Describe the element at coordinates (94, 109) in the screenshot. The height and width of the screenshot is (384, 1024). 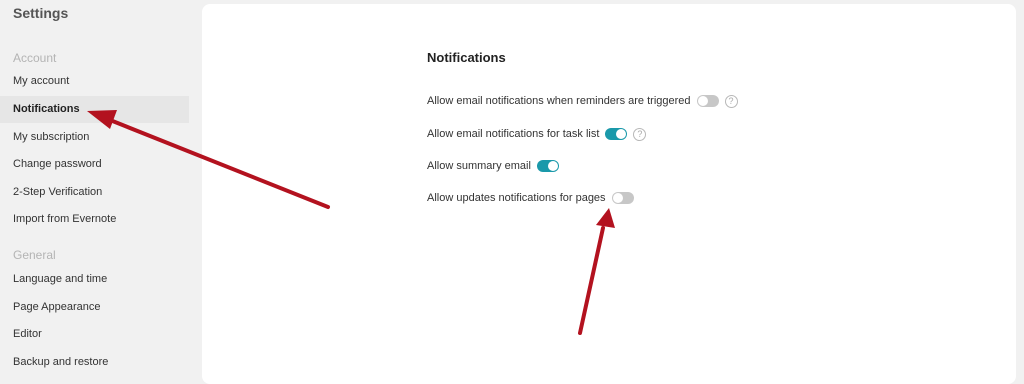
I see `sidebar-item-notifications: Notifications` at that location.